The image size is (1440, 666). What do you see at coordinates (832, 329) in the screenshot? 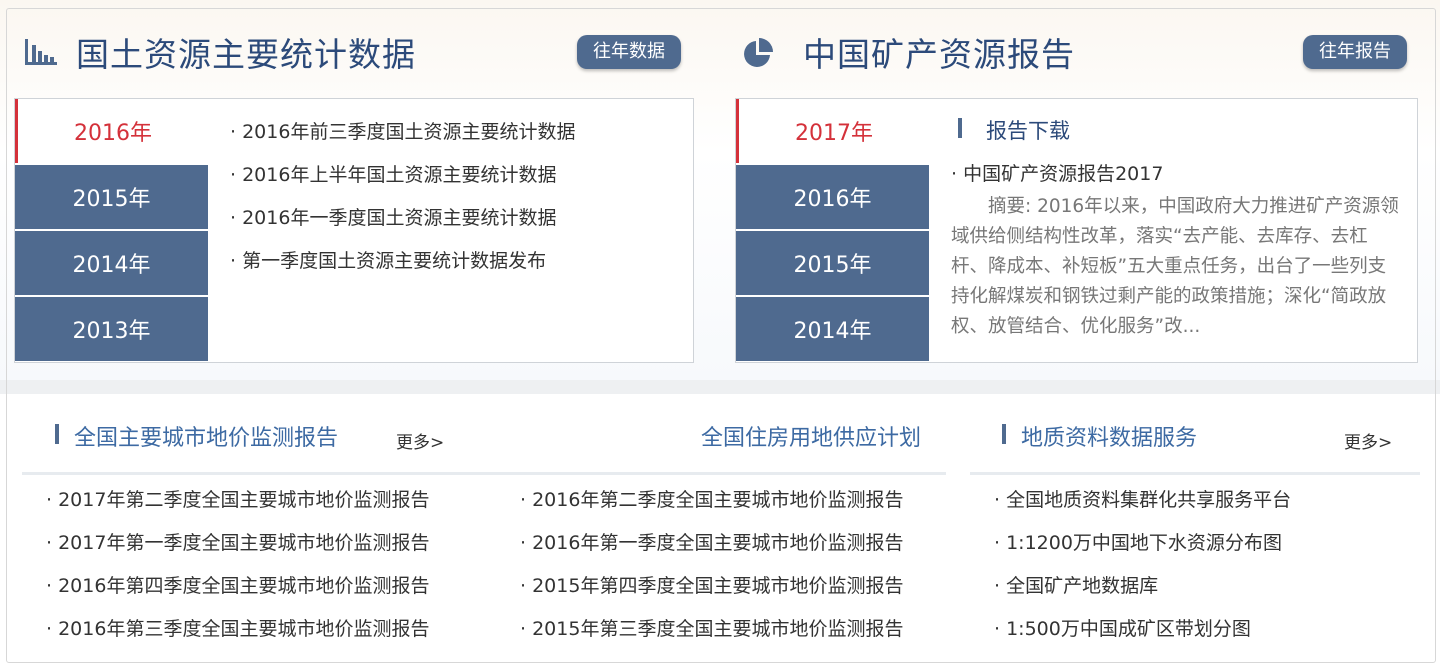
I see `report-tab-year: 2014年` at bounding box center [832, 329].